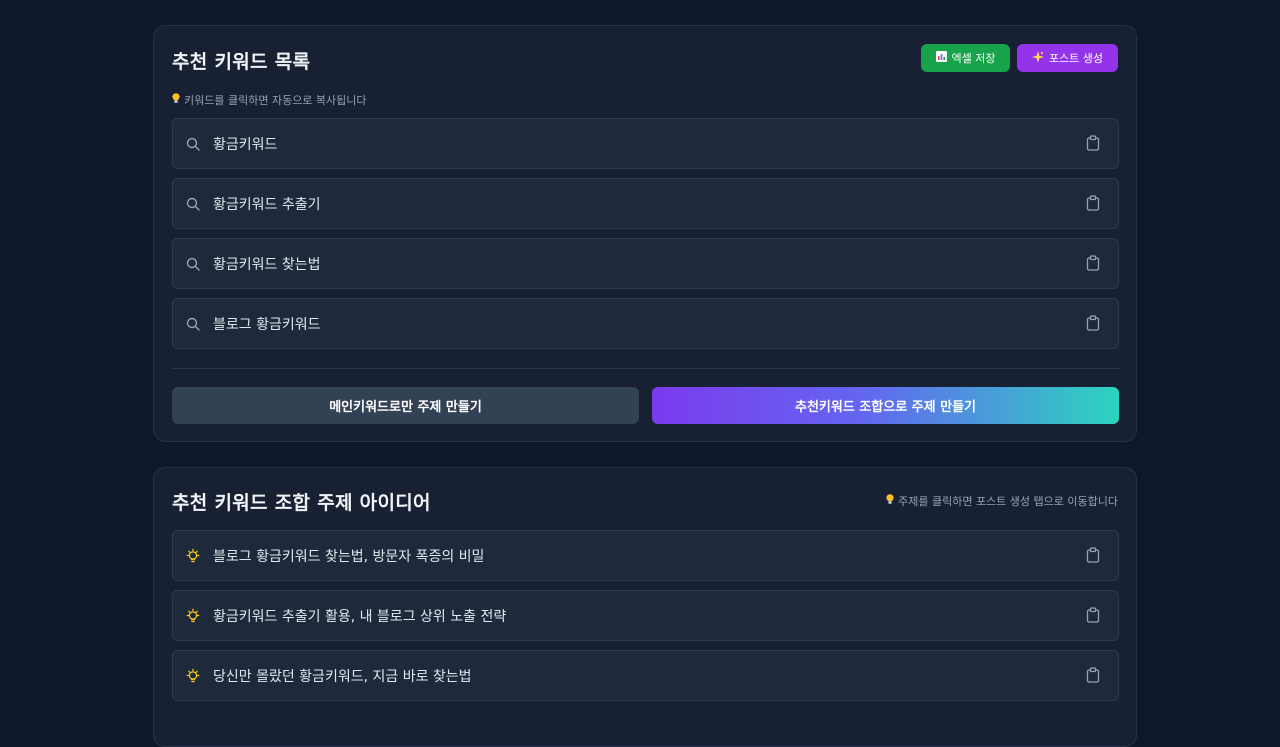 This screenshot has width=1280, height=747. I want to click on copy-hint-text: 키워드를 클릭하면 자동으로 복사됩니다, so click(275, 100).